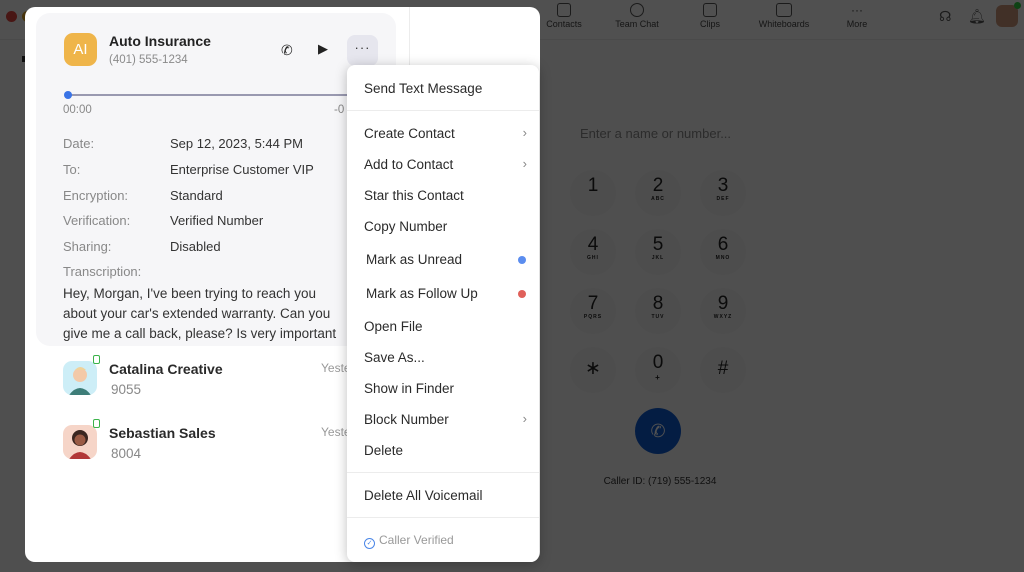  I want to click on transcription-label: Transcription:, so click(102, 271).